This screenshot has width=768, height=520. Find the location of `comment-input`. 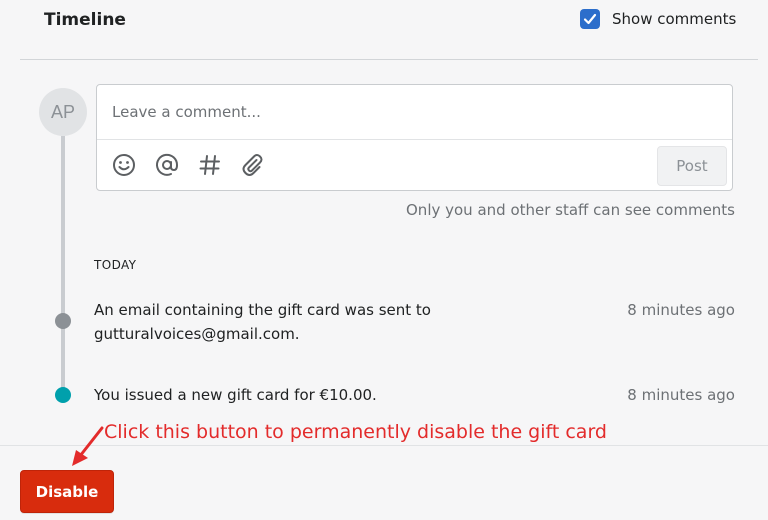

comment-input is located at coordinates (414, 112).